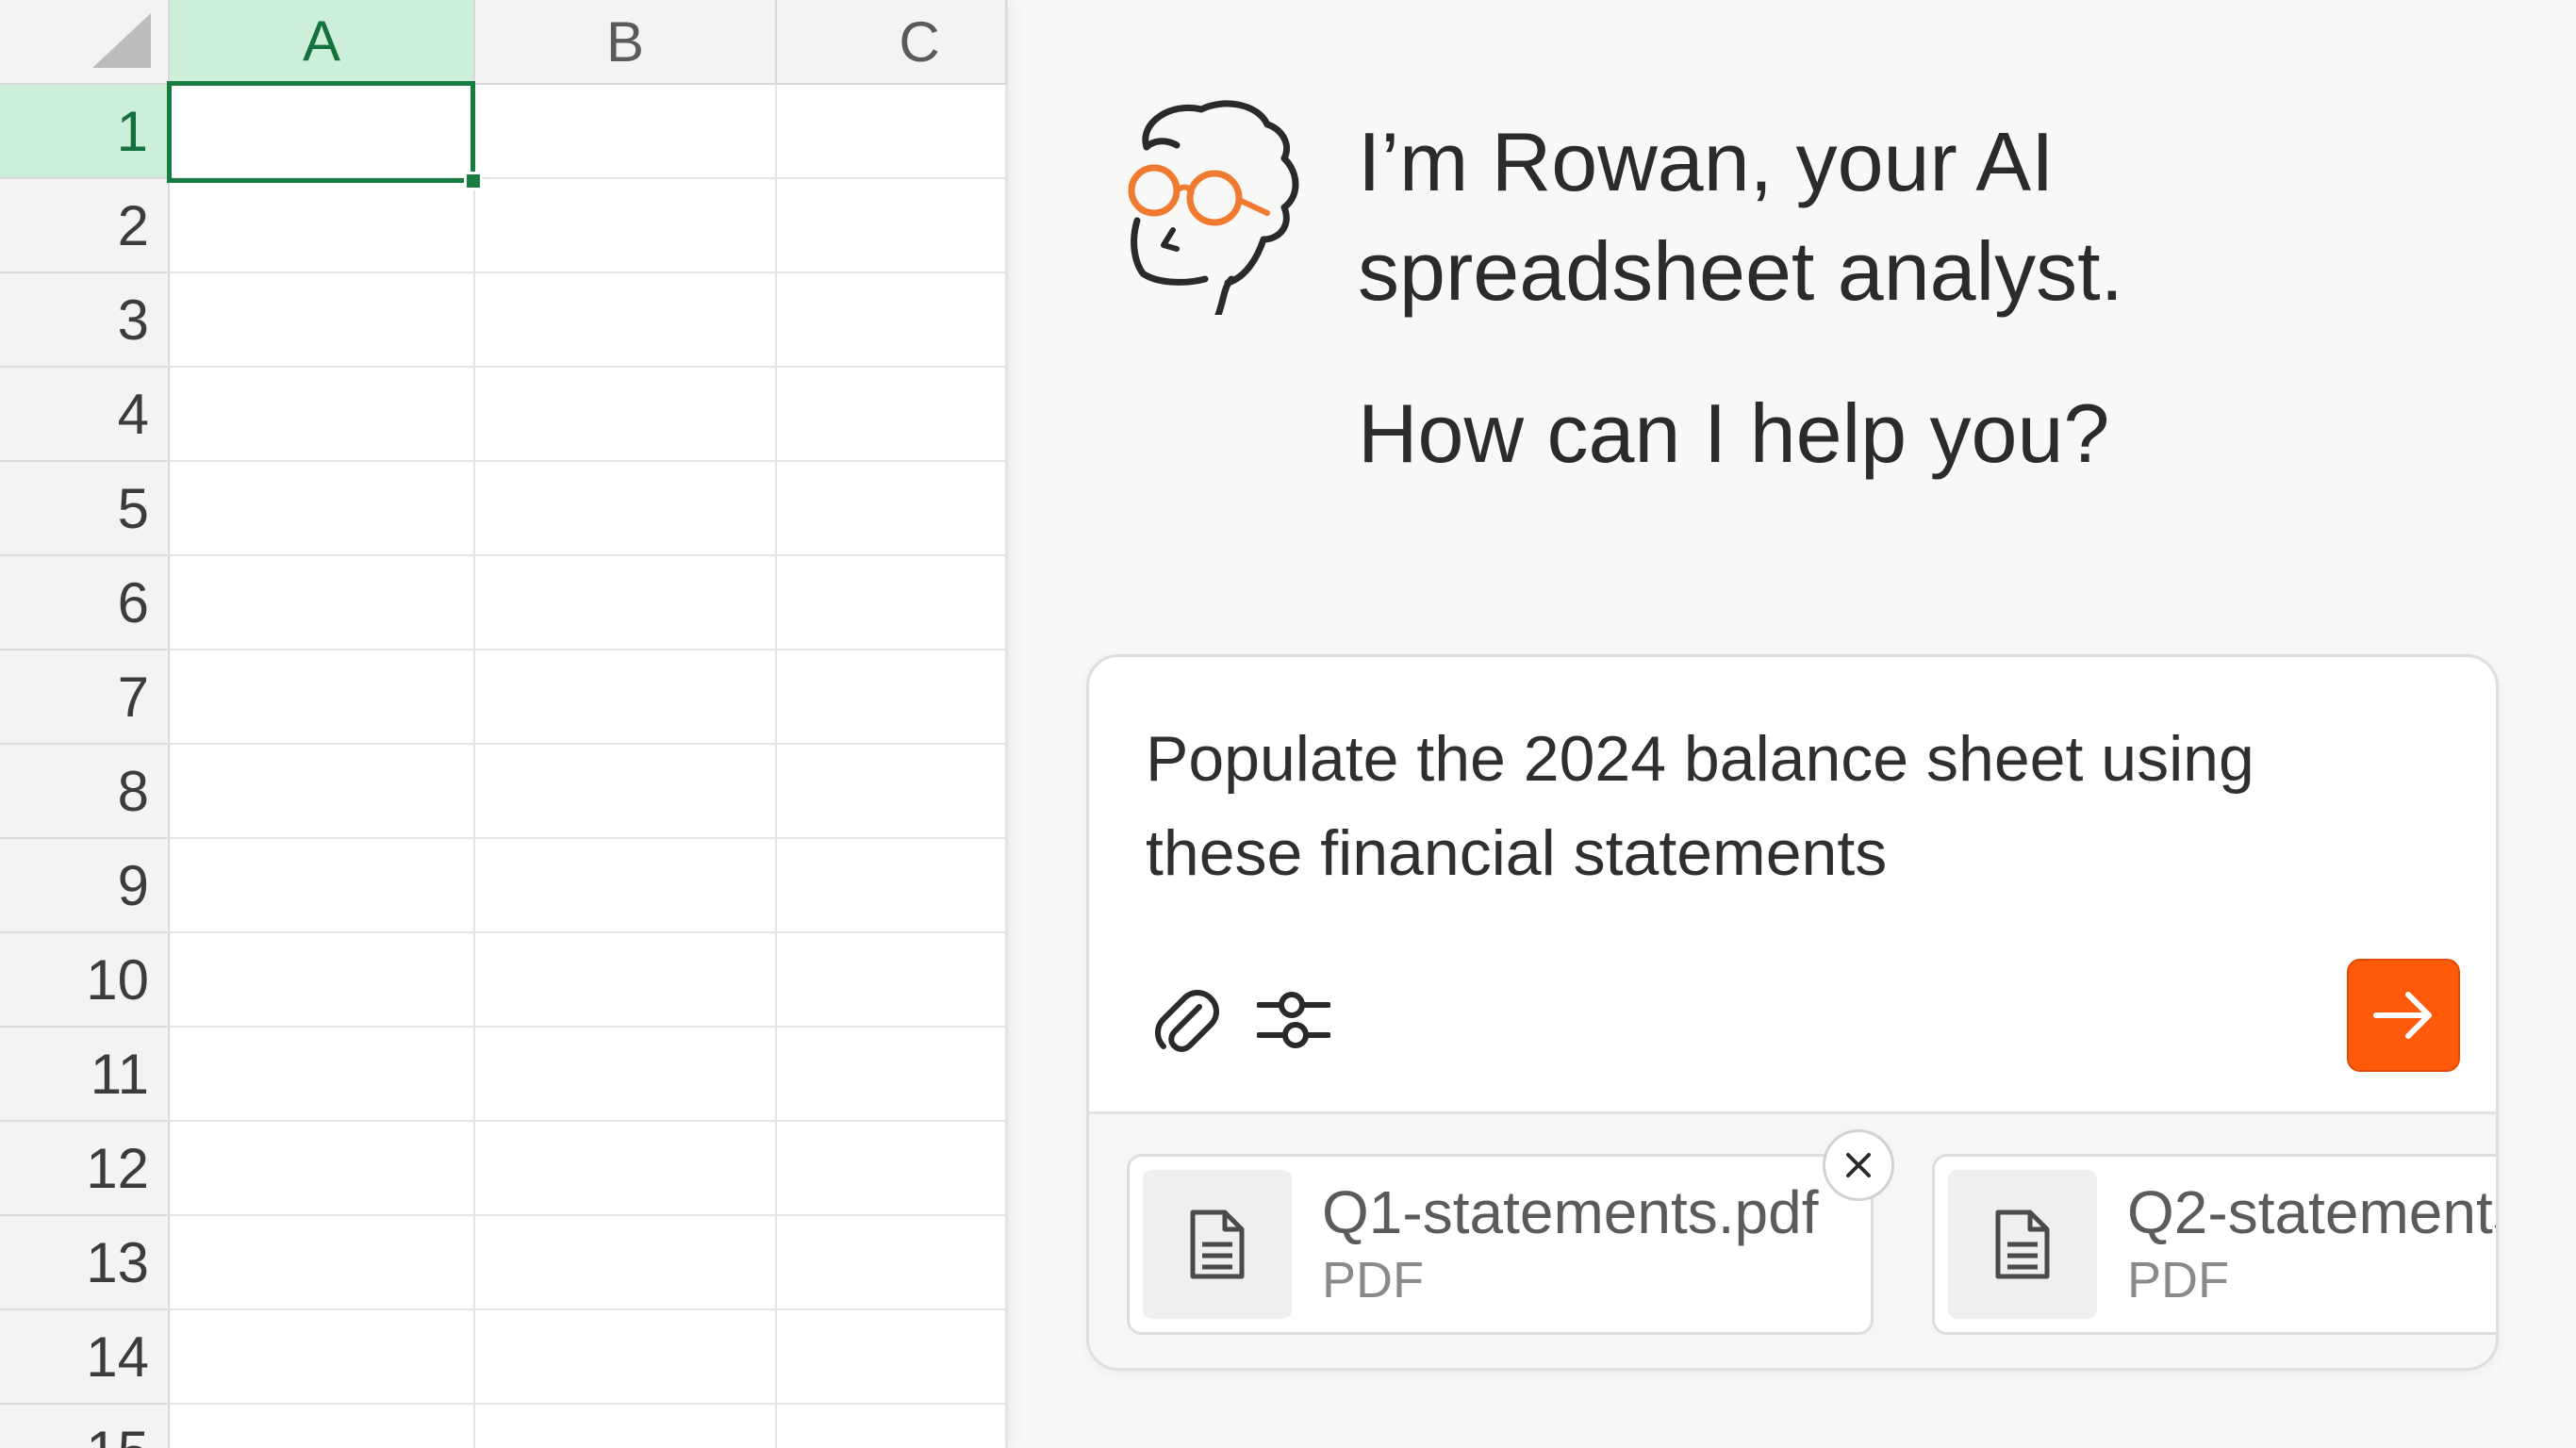  Describe the element at coordinates (322, 42) in the screenshot. I see `column-header-a: A` at that location.